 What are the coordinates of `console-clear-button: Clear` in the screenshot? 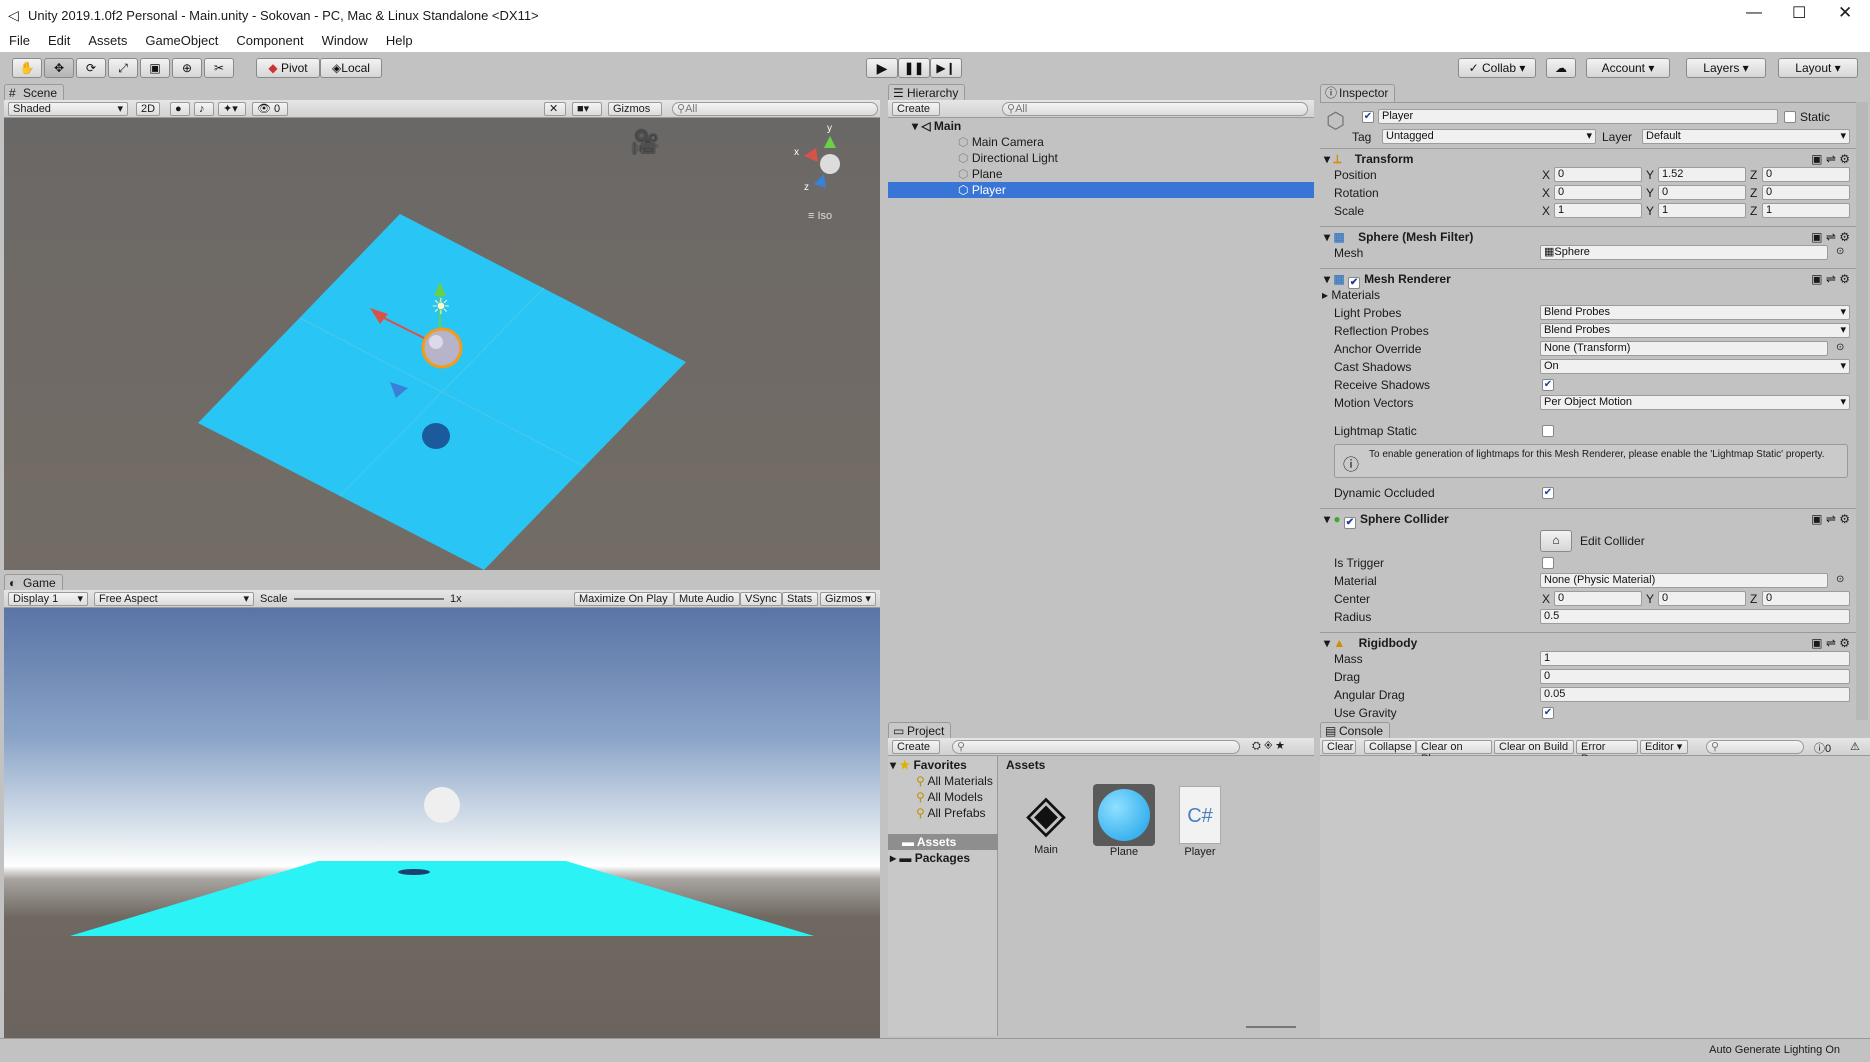 It's located at (1339, 747).